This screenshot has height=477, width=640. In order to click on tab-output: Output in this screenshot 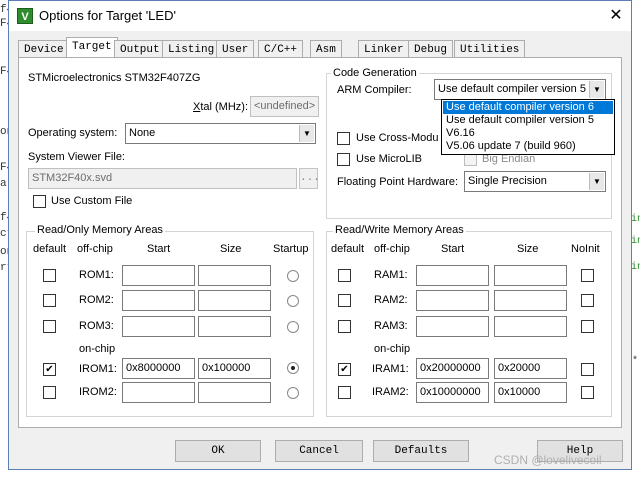, I will do `click(140, 49)`.